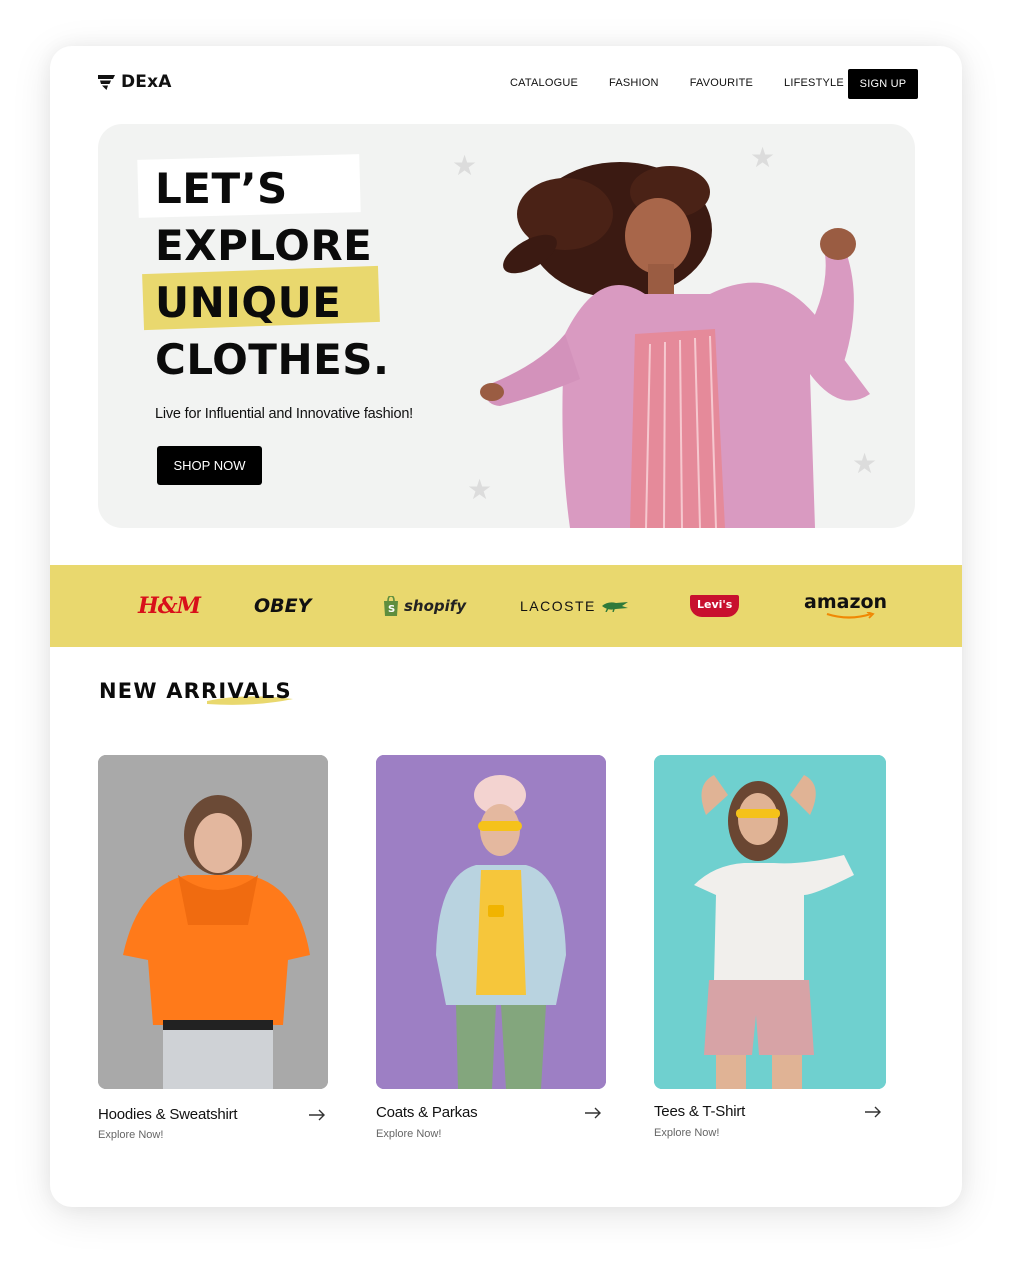  What do you see at coordinates (427, 1112) in the screenshot?
I see `product-name: Coats & Parkas` at bounding box center [427, 1112].